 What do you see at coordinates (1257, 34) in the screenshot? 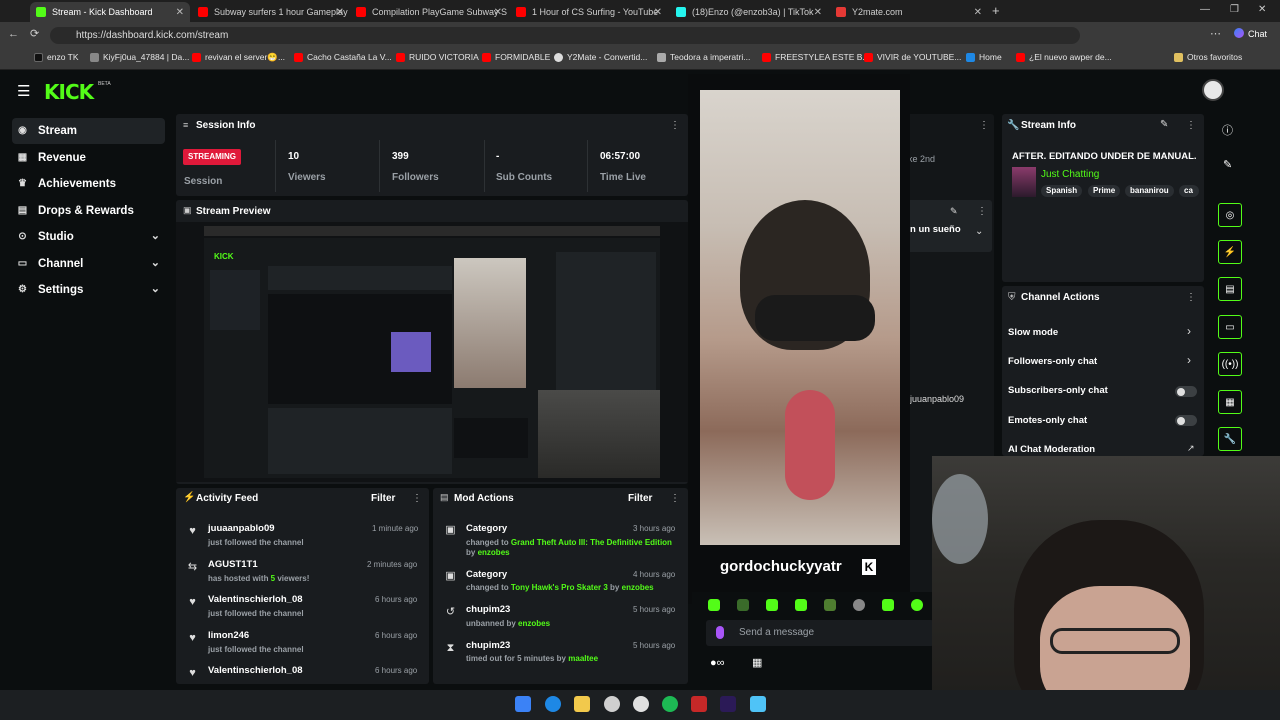
I see `chat-button: Chat` at bounding box center [1257, 34].